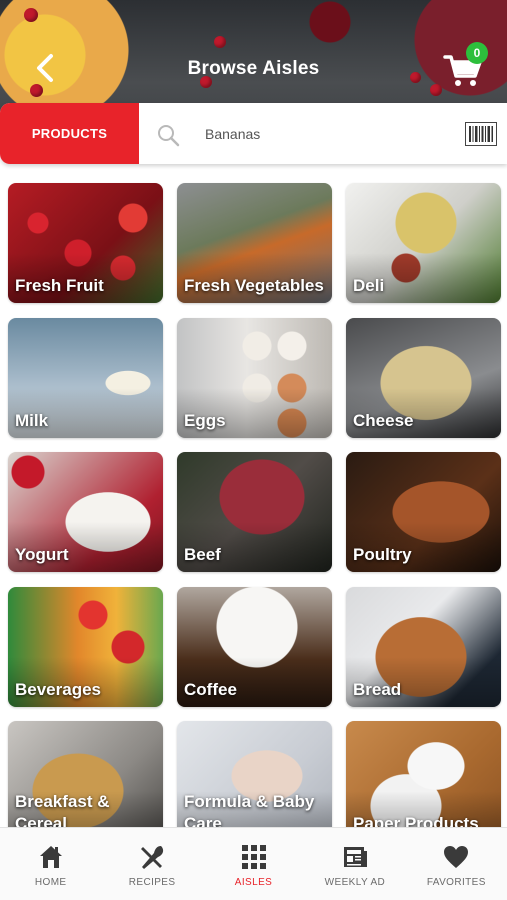 Image resolution: width=507 pixels, height=900 pixels. I want to click on barcode-icon, so click(481, 134).